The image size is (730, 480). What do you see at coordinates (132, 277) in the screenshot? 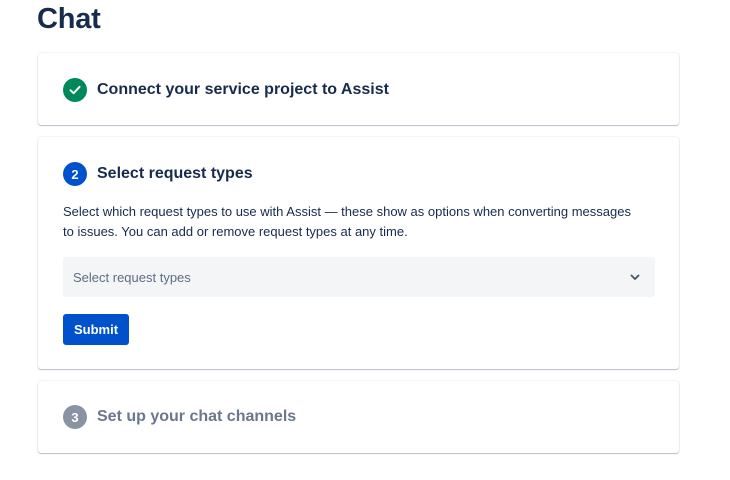
I see `select-placeholder: Select request types` at bounding box center [132, 277].